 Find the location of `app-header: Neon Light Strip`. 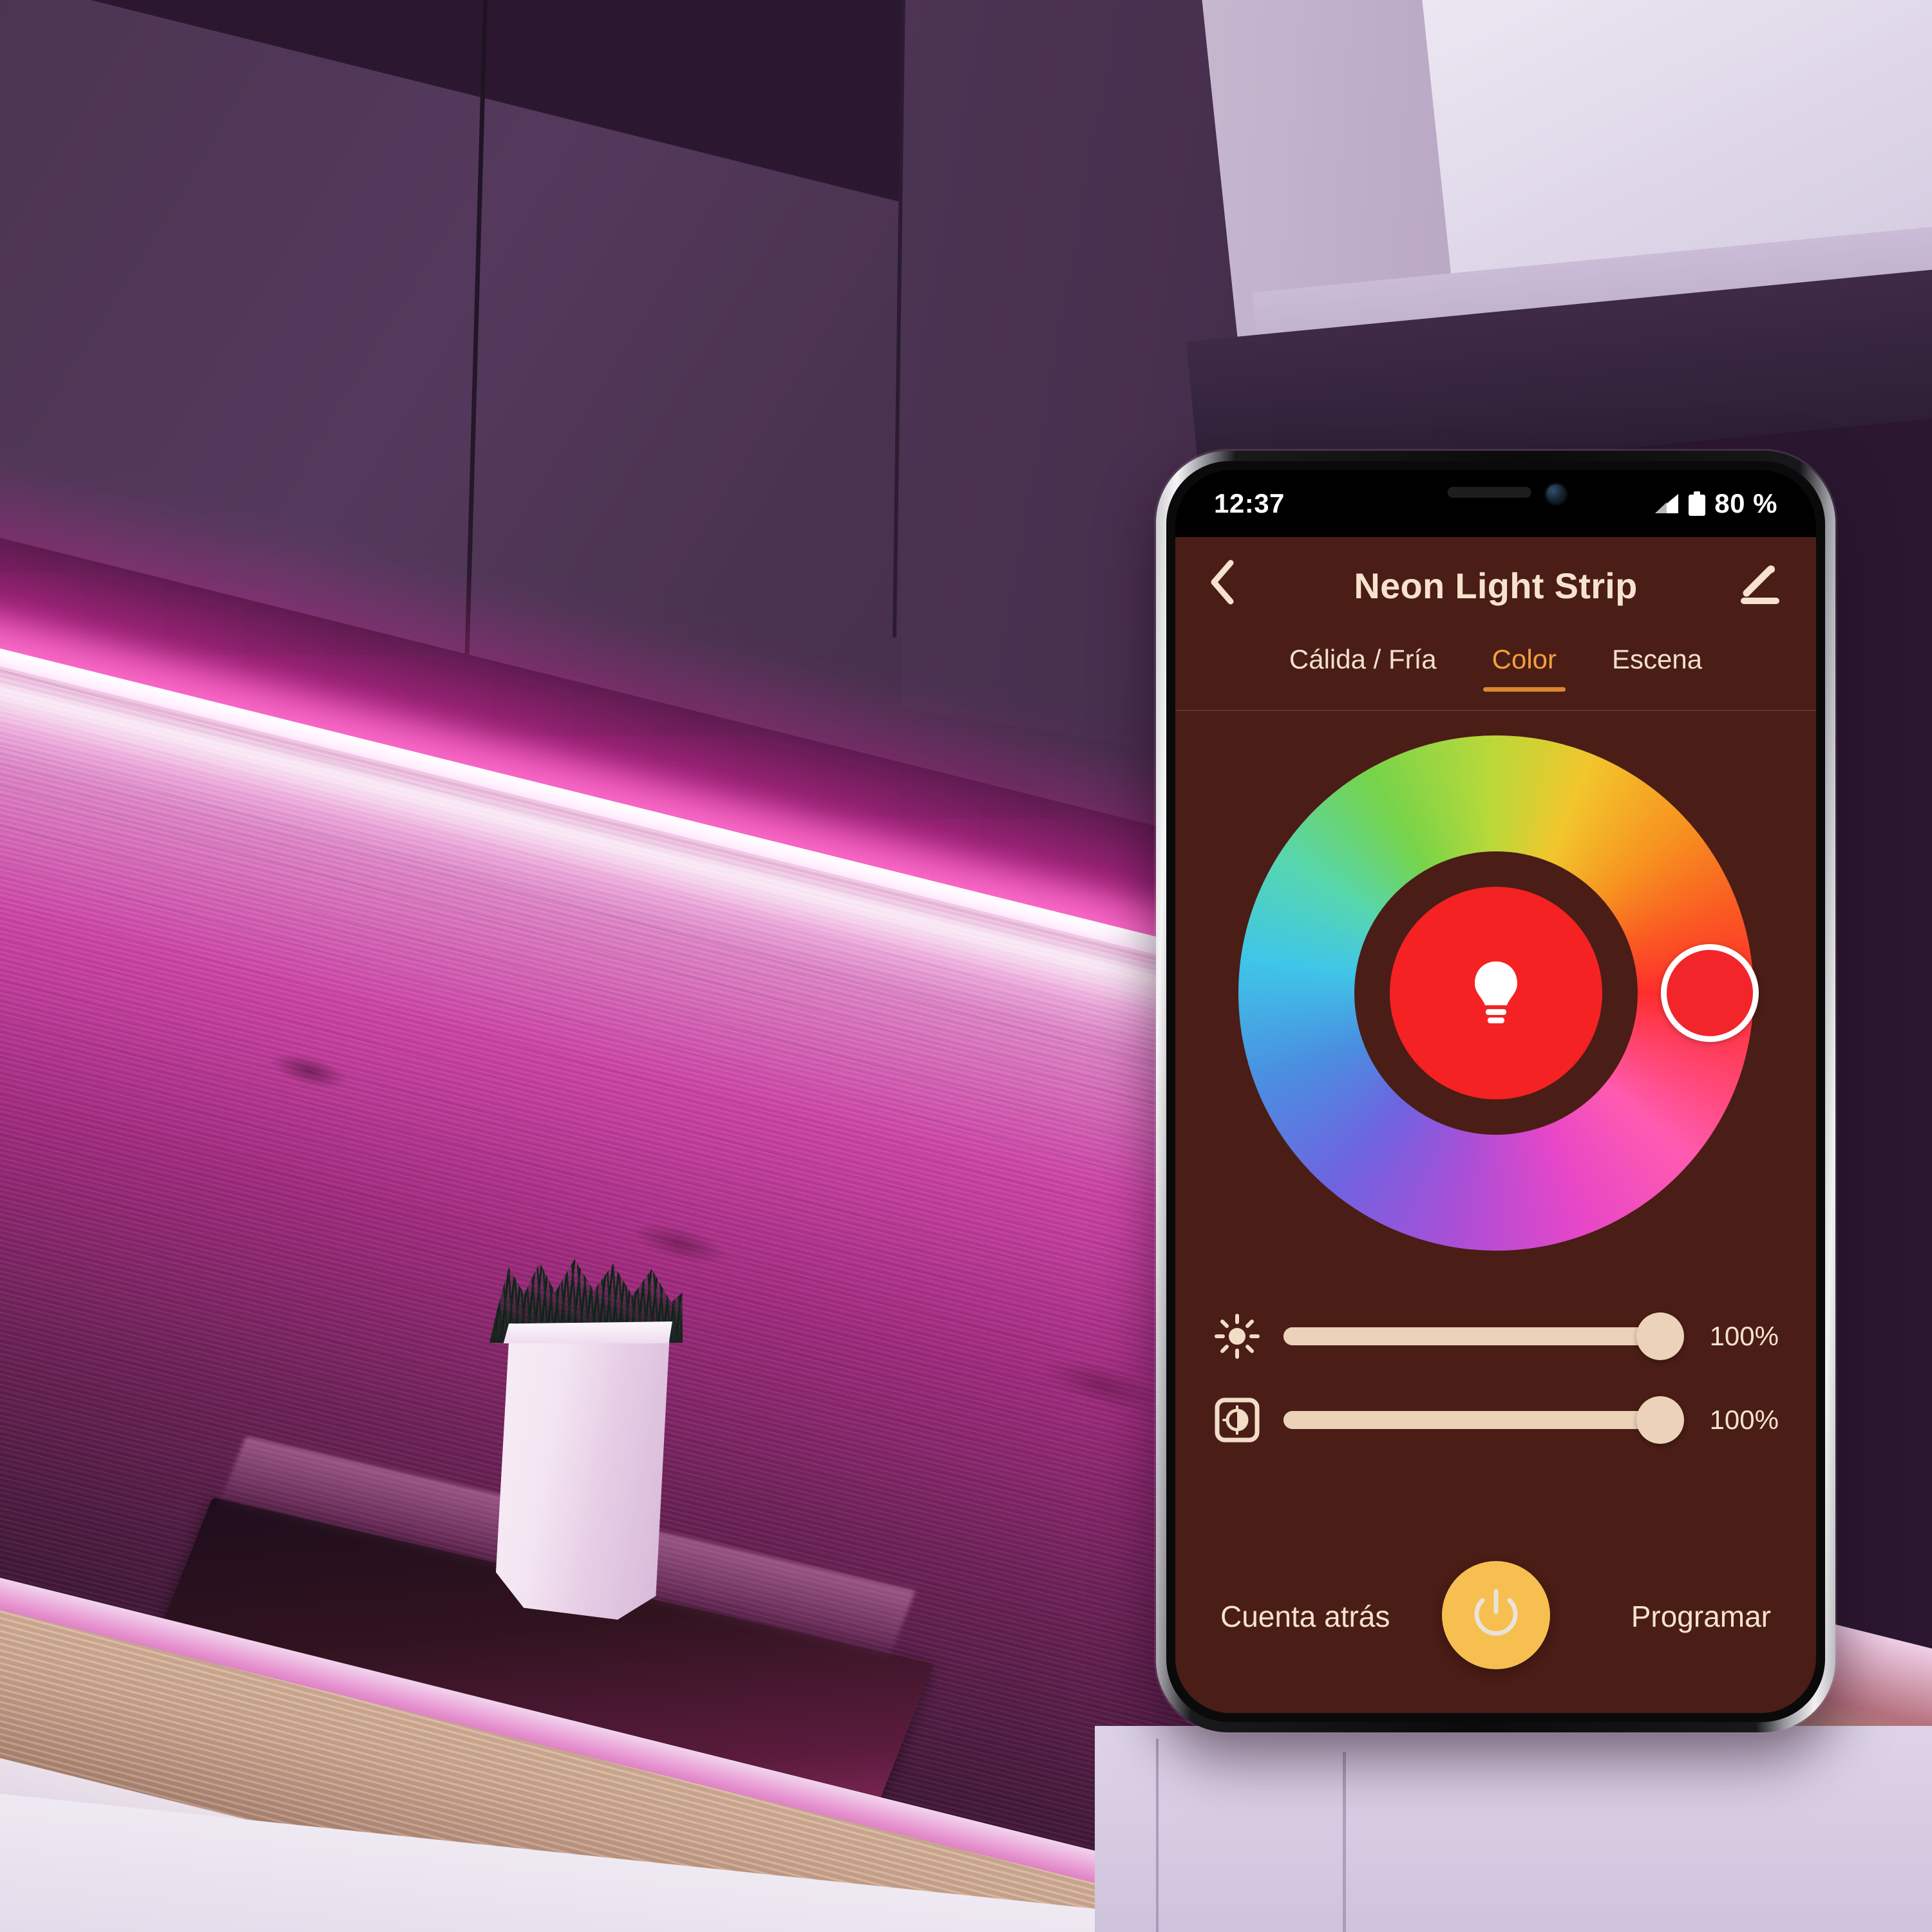

app-header: Neon Light Strip is located at coordinates (1496, 586).